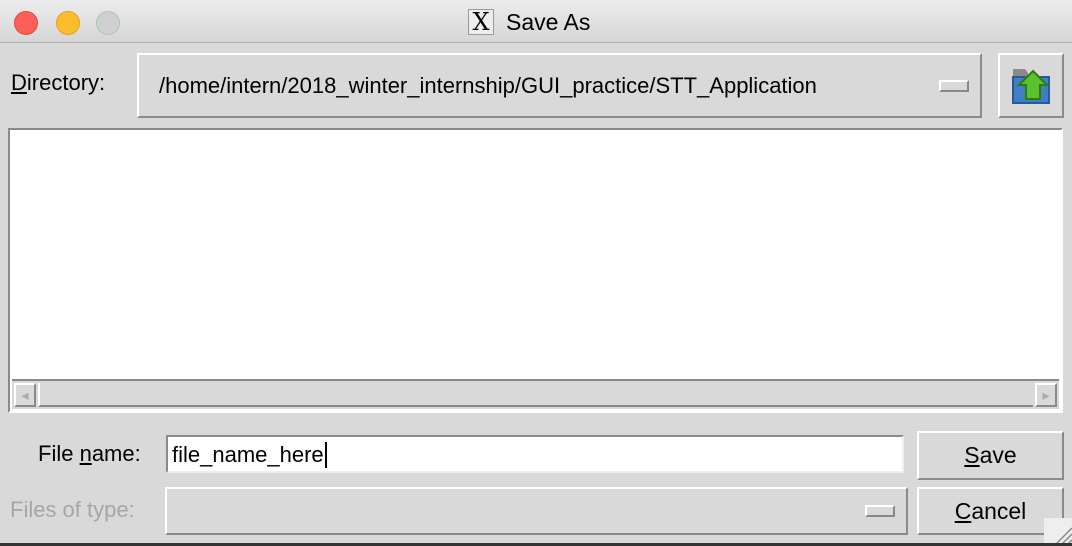  What do you see at coordinates (536, 511) in the screenshot?
I see `files-of-type-combobox` at bounding box center [536, 511].